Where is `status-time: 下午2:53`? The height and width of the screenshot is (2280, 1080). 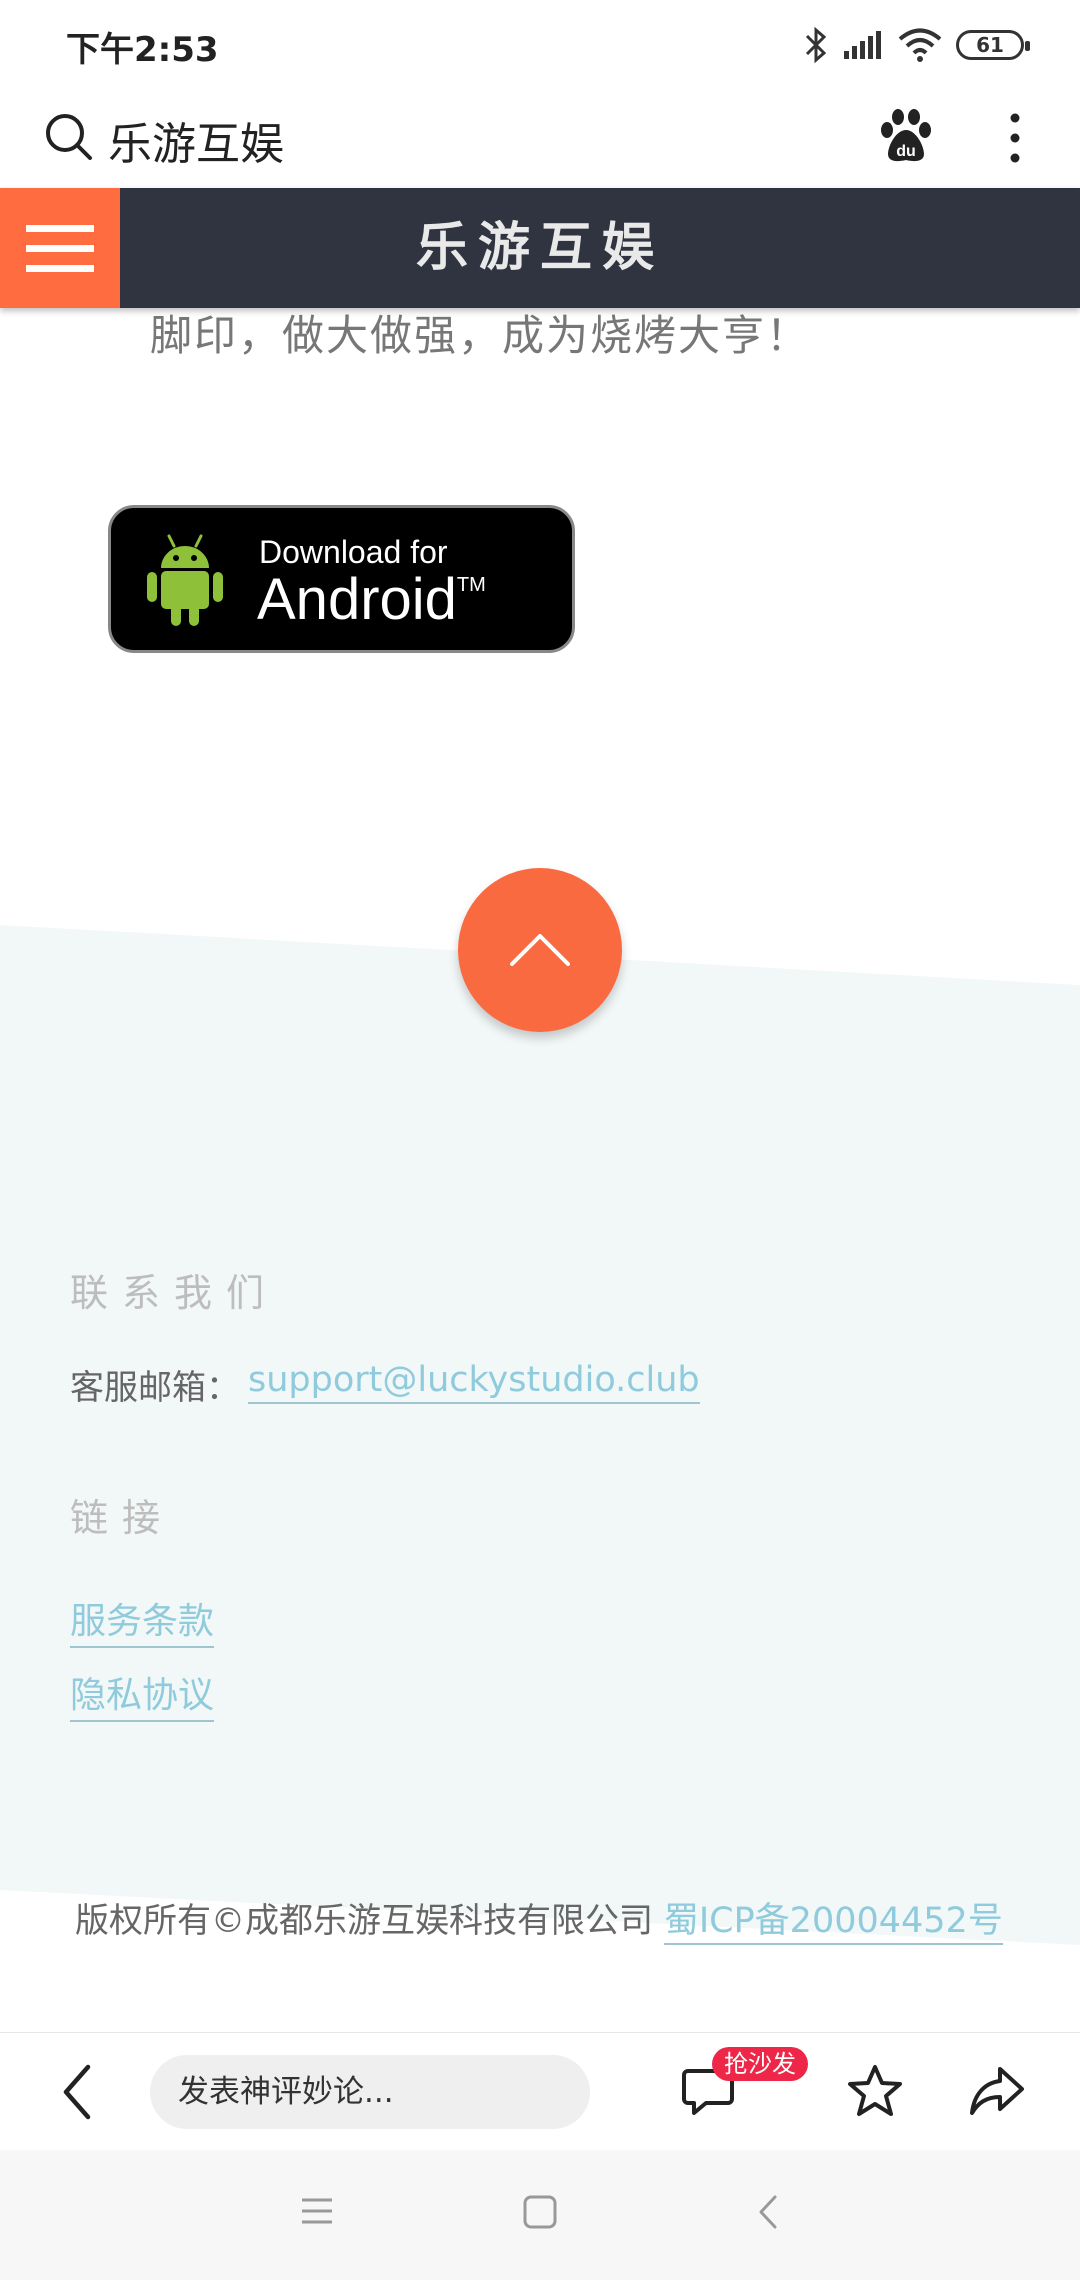 status-time: 下午2:53 is located at coordinates (142, 50).